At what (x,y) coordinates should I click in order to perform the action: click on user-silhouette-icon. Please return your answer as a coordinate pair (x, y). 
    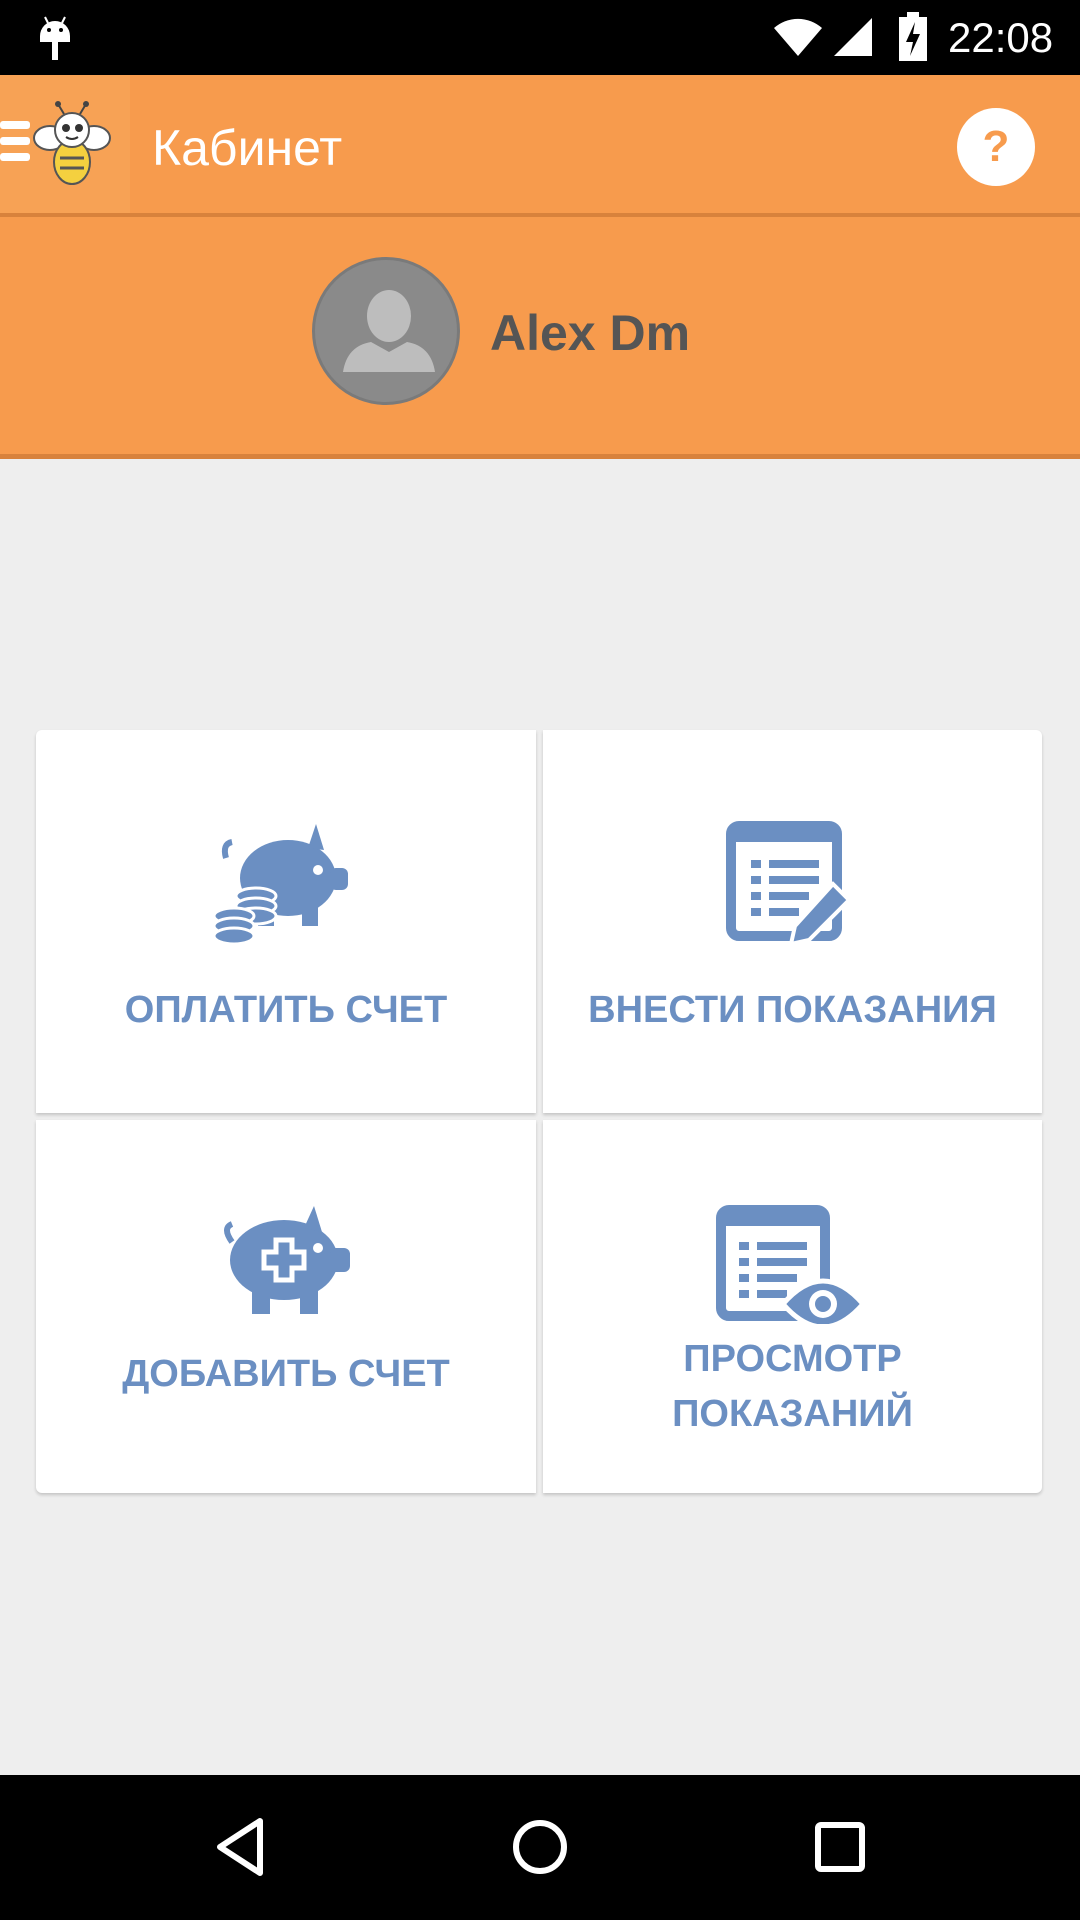
    Looking at the image, I should click on (389, 331).